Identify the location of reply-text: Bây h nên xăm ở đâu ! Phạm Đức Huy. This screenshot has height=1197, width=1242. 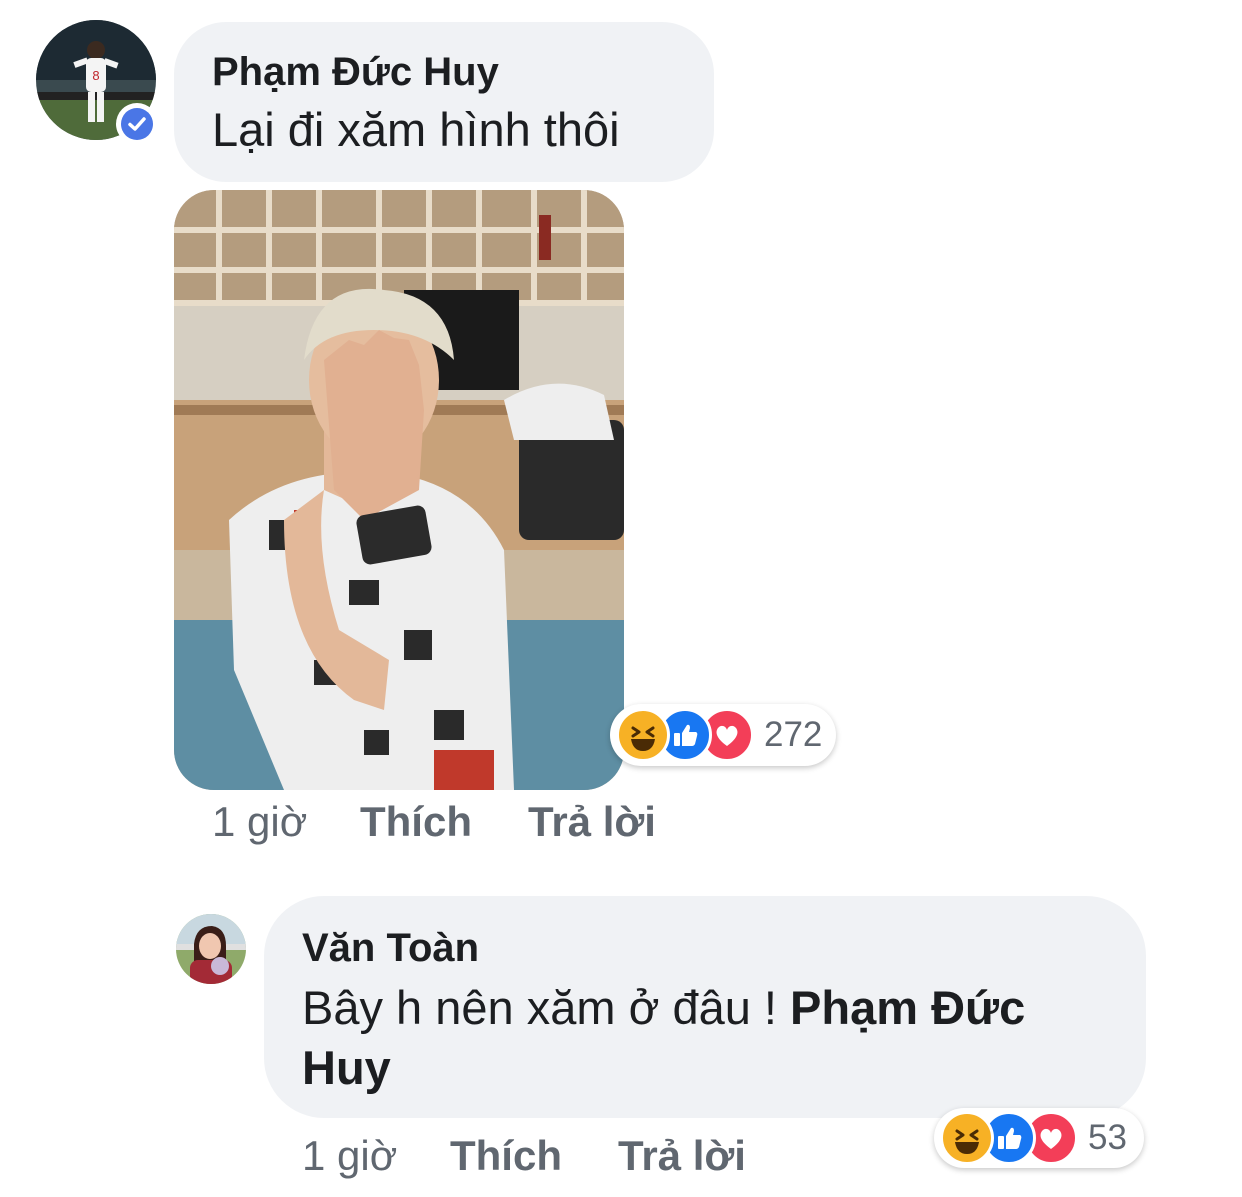
(712, 1038).